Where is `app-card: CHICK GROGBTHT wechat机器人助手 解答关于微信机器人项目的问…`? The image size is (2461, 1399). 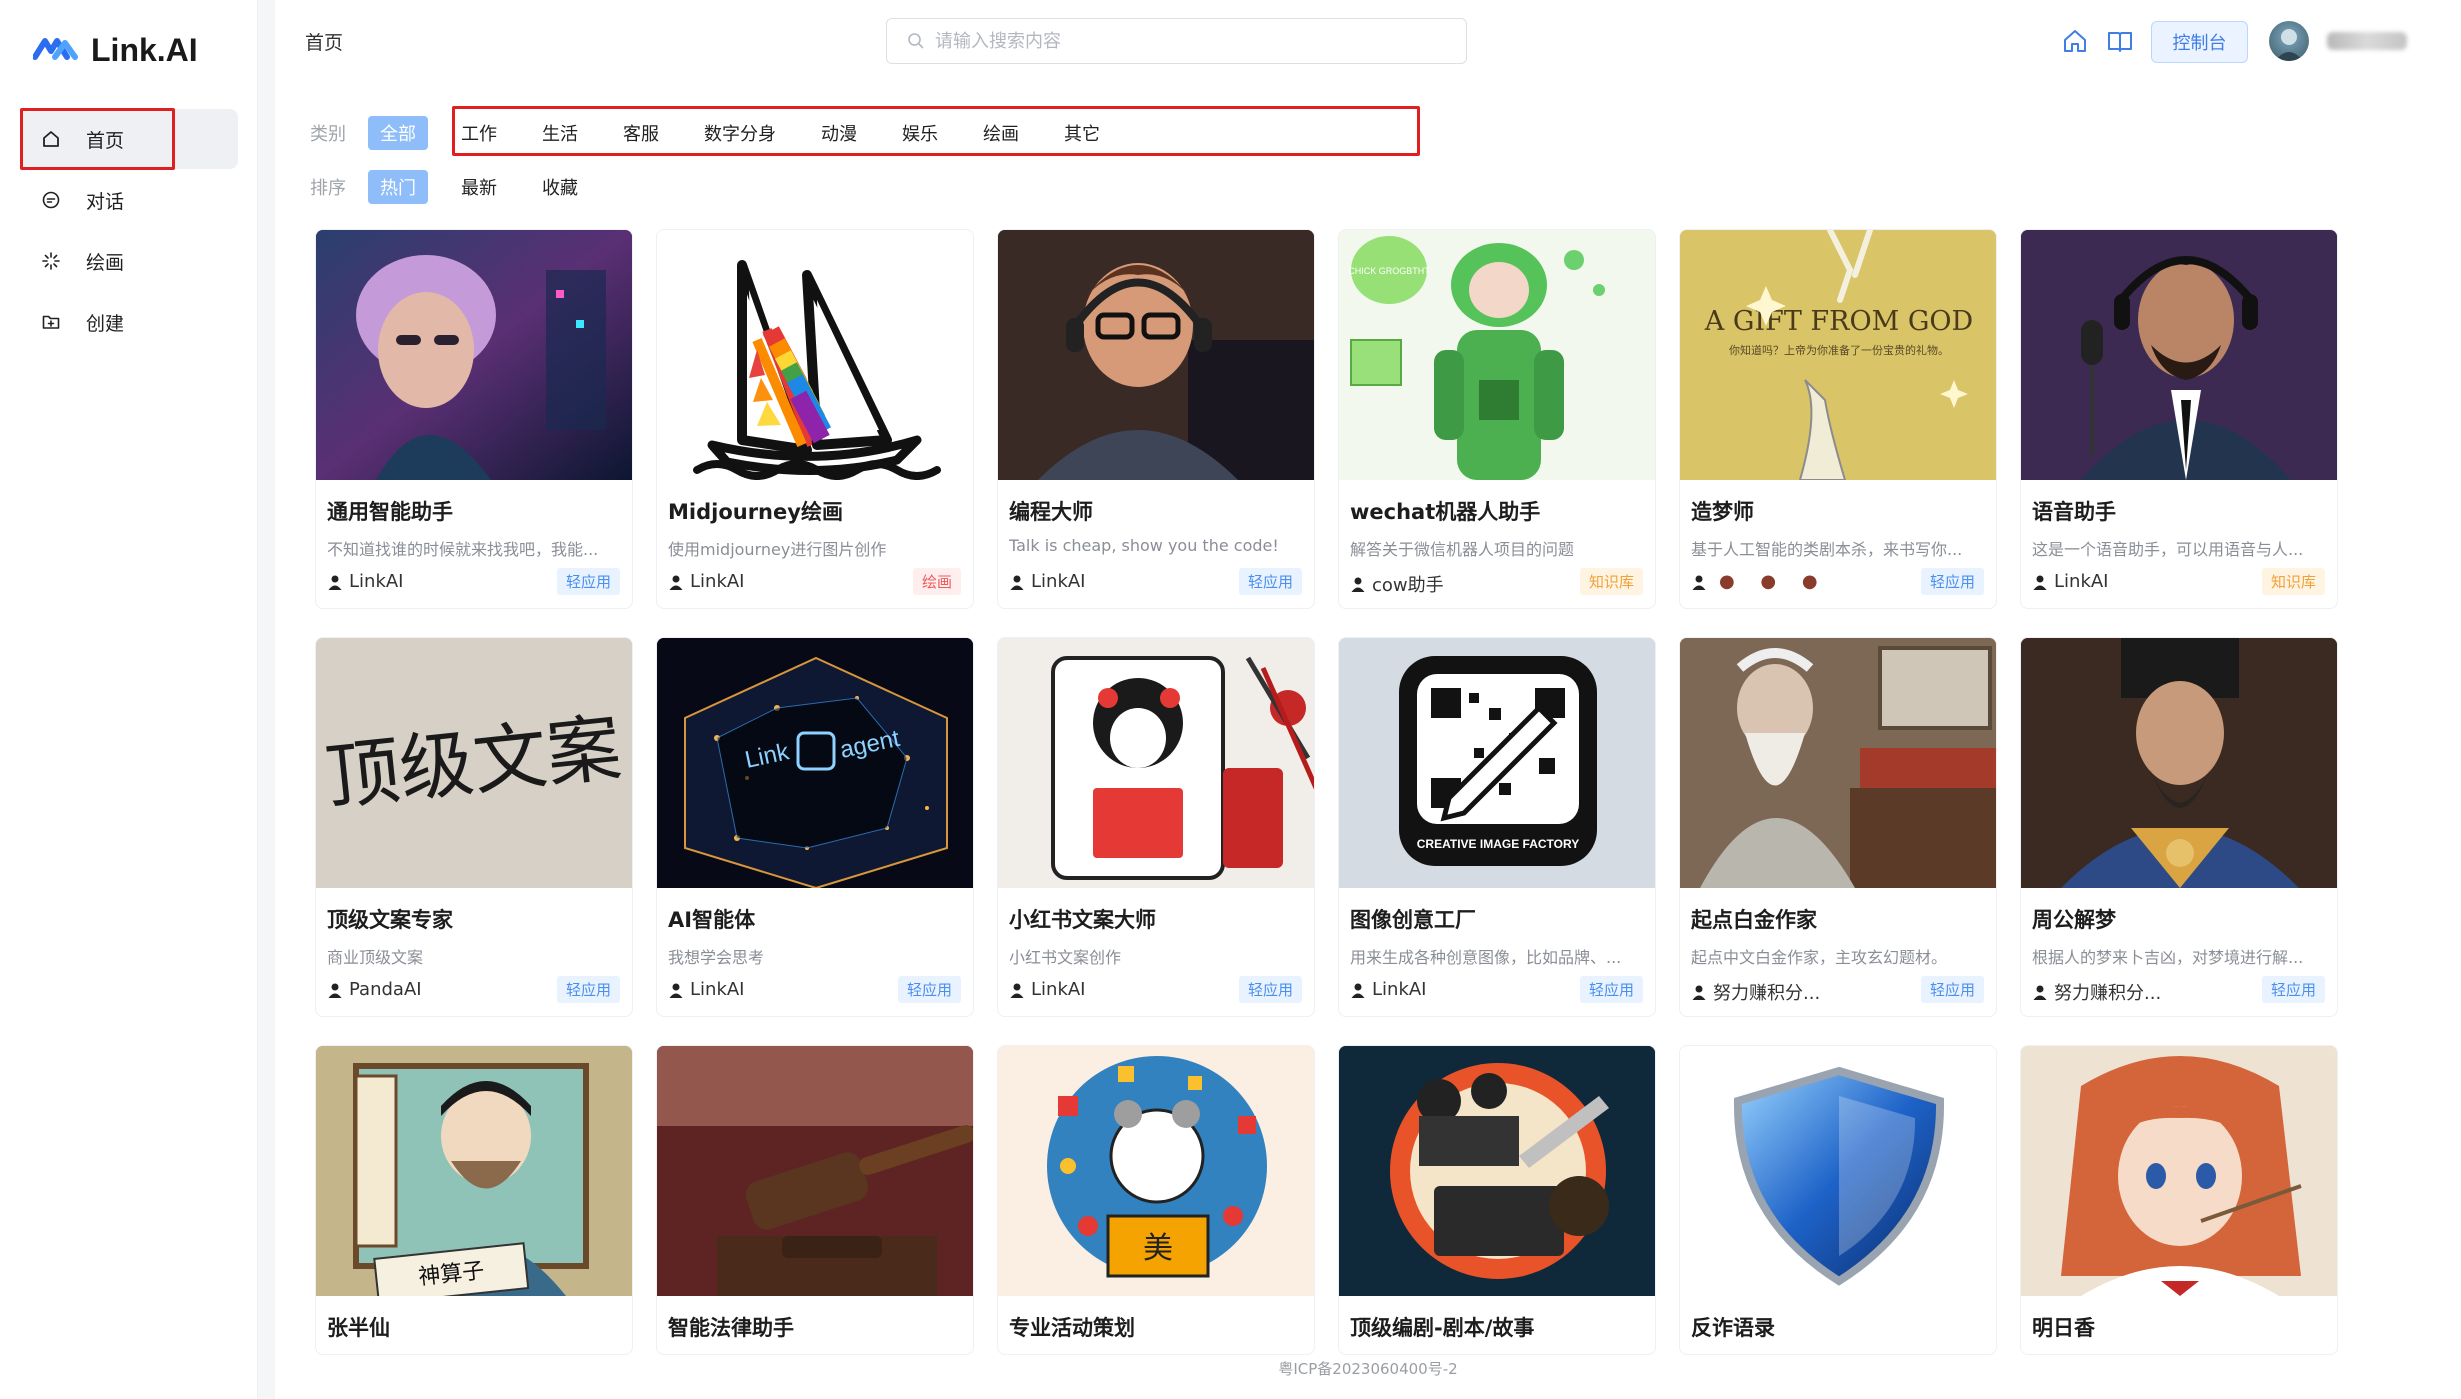
app-card: CHICK GROGBTHT wechat机器人助手 解答关于微信机器人项目的问… is located at coordinates (1497, 419).